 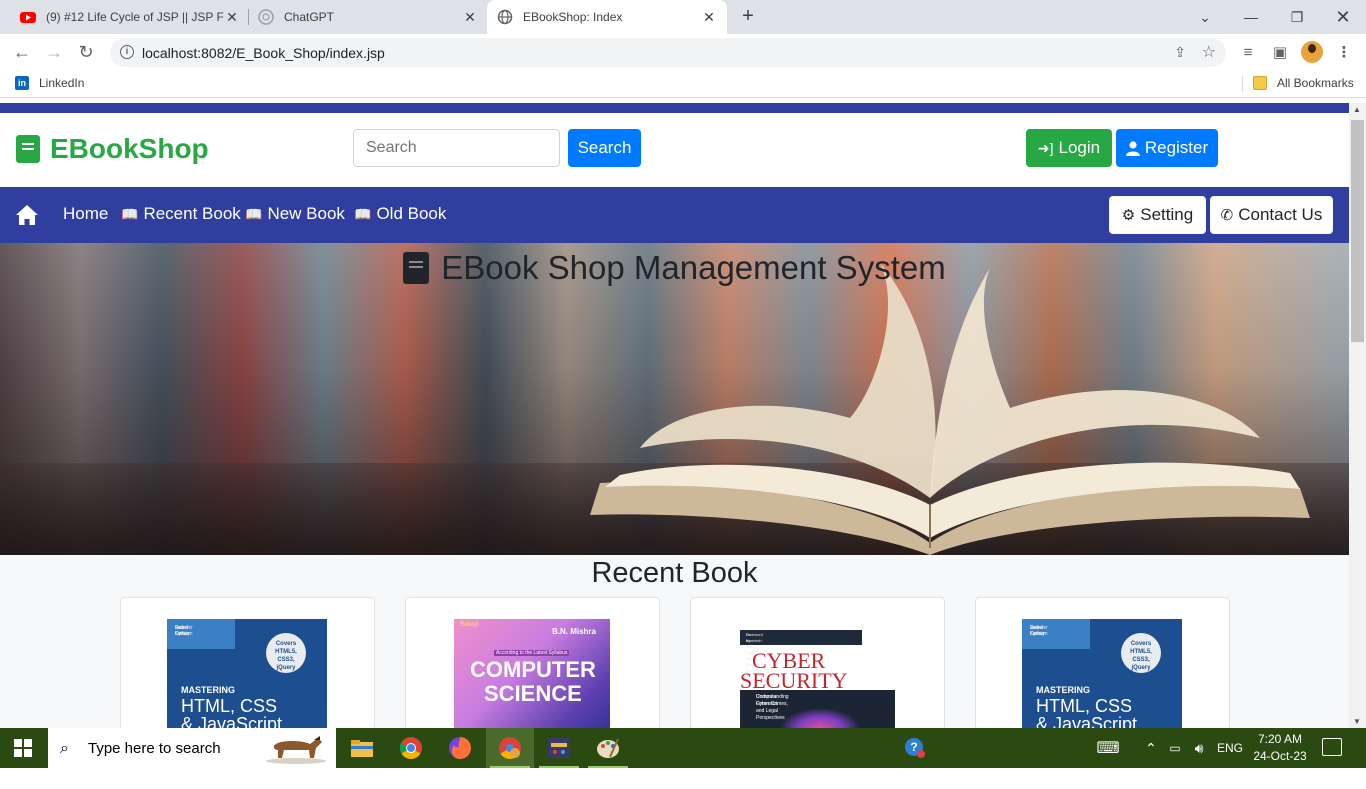 I want to click on nav-recent-book: 📖 Recent Book, so click(x=181, y=214).